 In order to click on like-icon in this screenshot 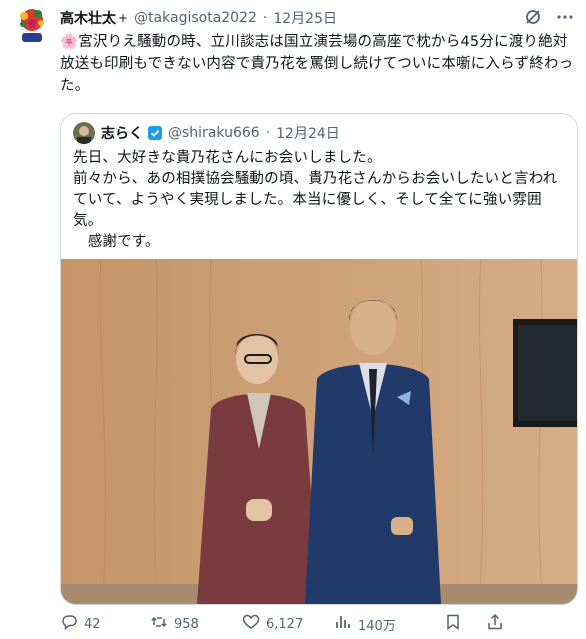, I will do `click(251, 624)`.